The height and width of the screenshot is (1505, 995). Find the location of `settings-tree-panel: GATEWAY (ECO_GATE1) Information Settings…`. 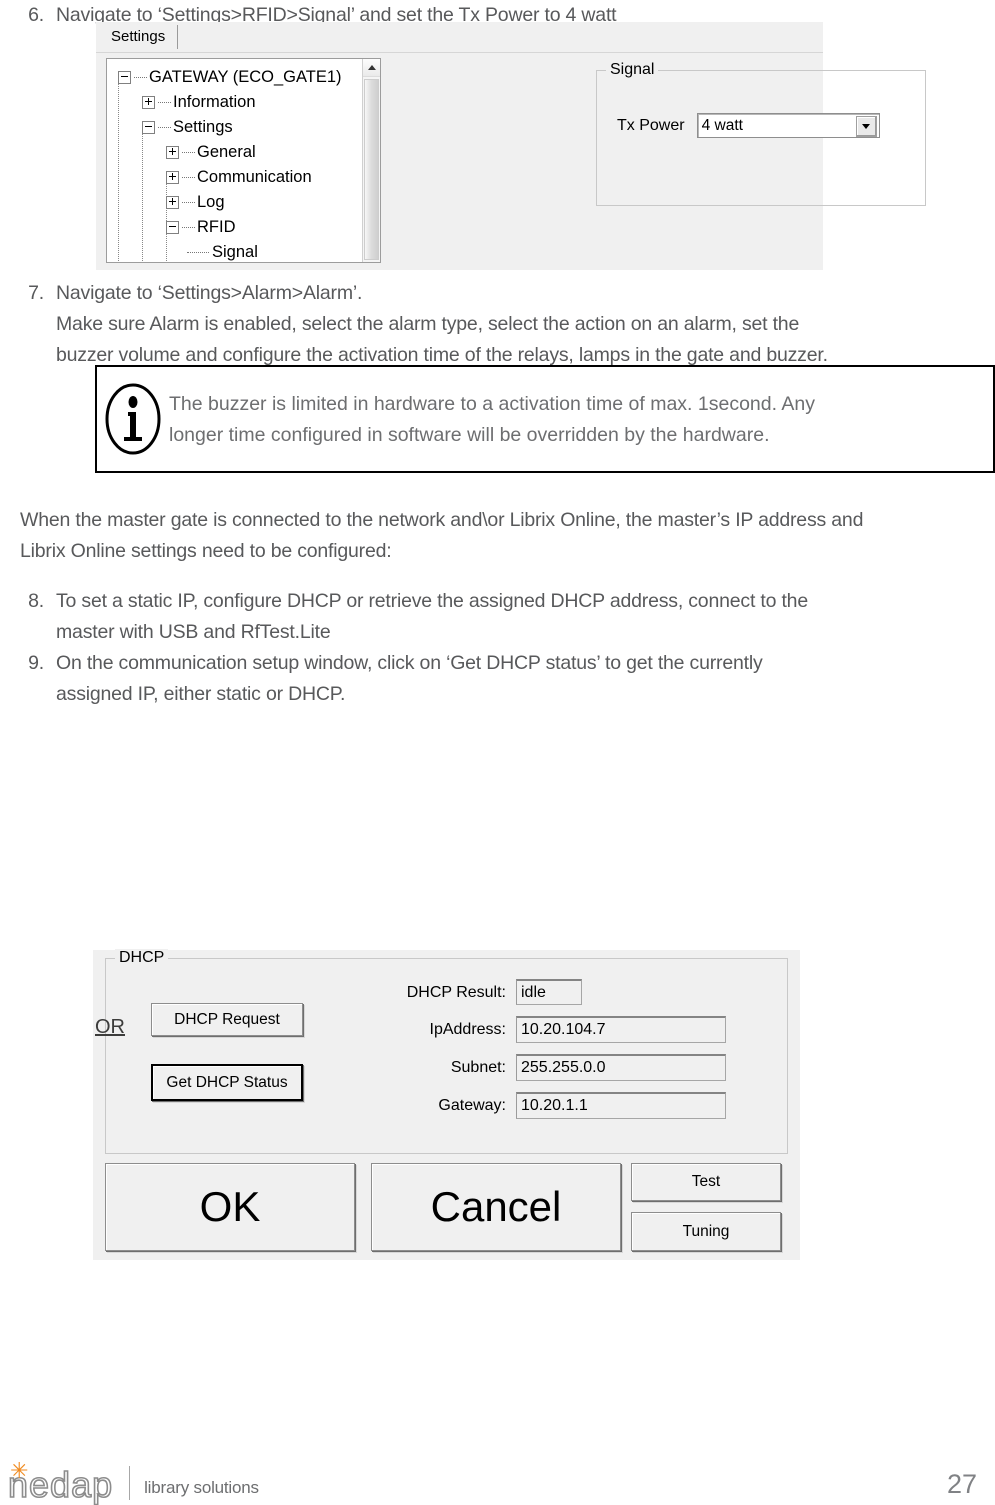

settings-tree-panel: GATEWAY (ECO_GATE1) Information Settings… is located at coordinates (243, 160).